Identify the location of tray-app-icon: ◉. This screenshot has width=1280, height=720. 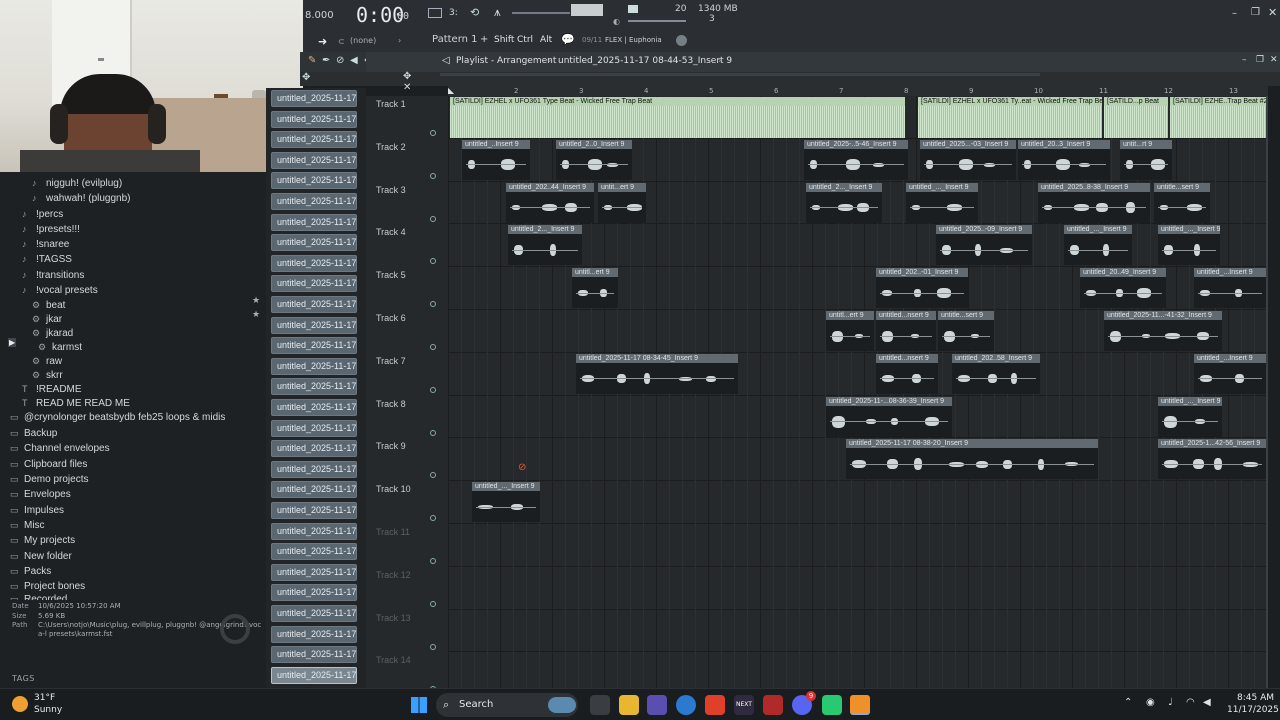
(1150, 702).